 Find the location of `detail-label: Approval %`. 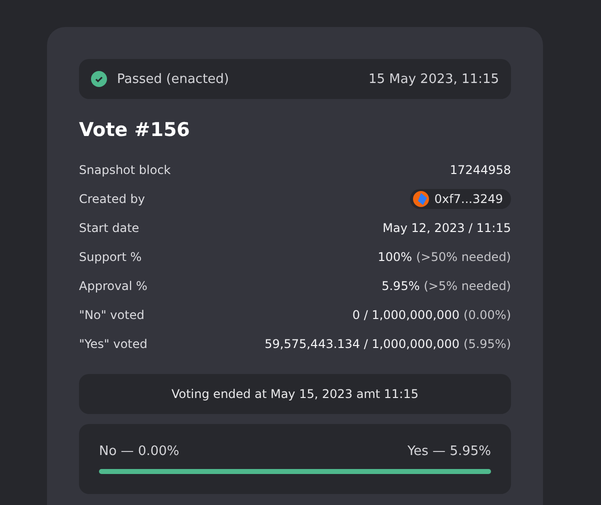

detail-label: Approval % is located at coordinates (113, 285).